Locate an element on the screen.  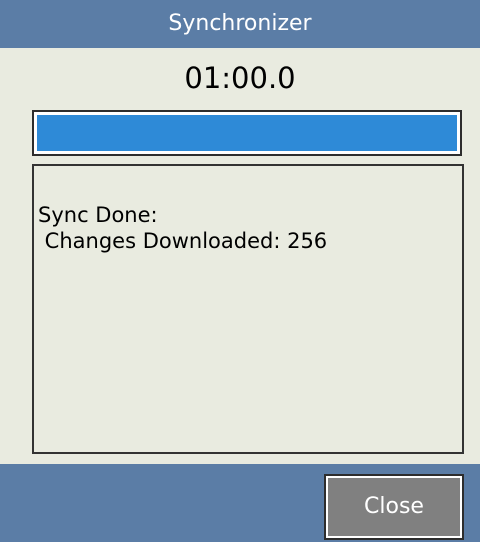
close-button: Close is located at coordinates (394, 507).